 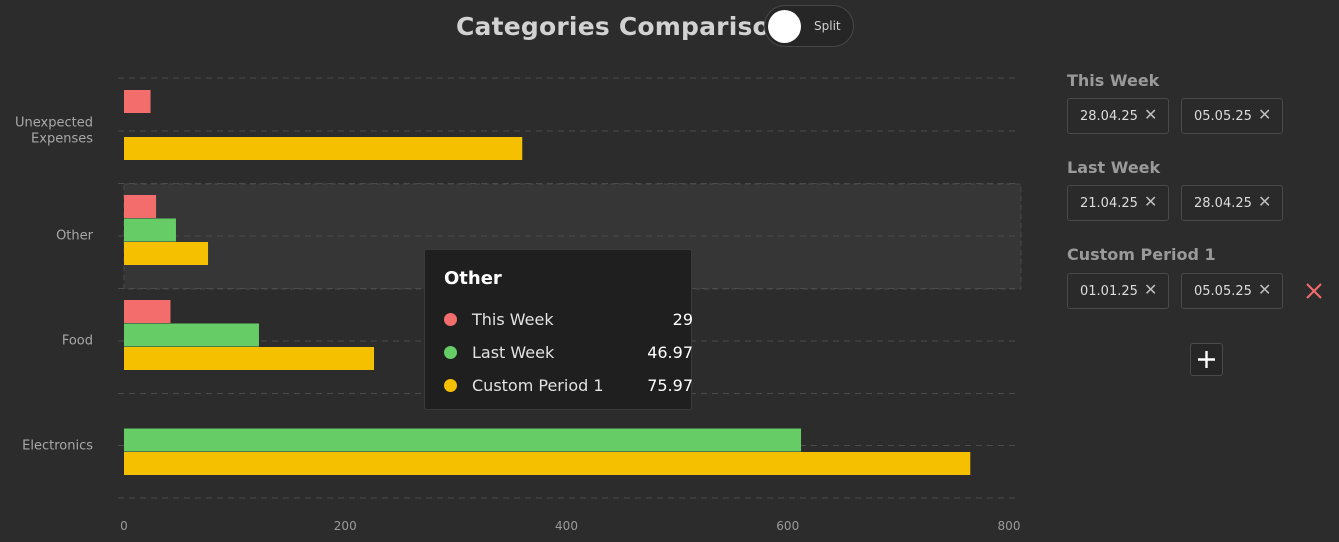 I want to click on x-tick-label: 0, so click(x=124, y=526).